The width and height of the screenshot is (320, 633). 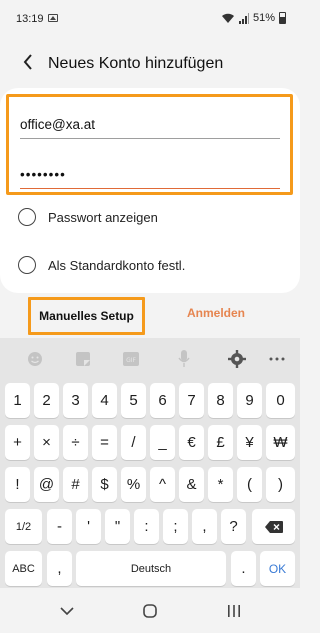 I want to click on default-account-checkbox, so click(x=27, y=265).